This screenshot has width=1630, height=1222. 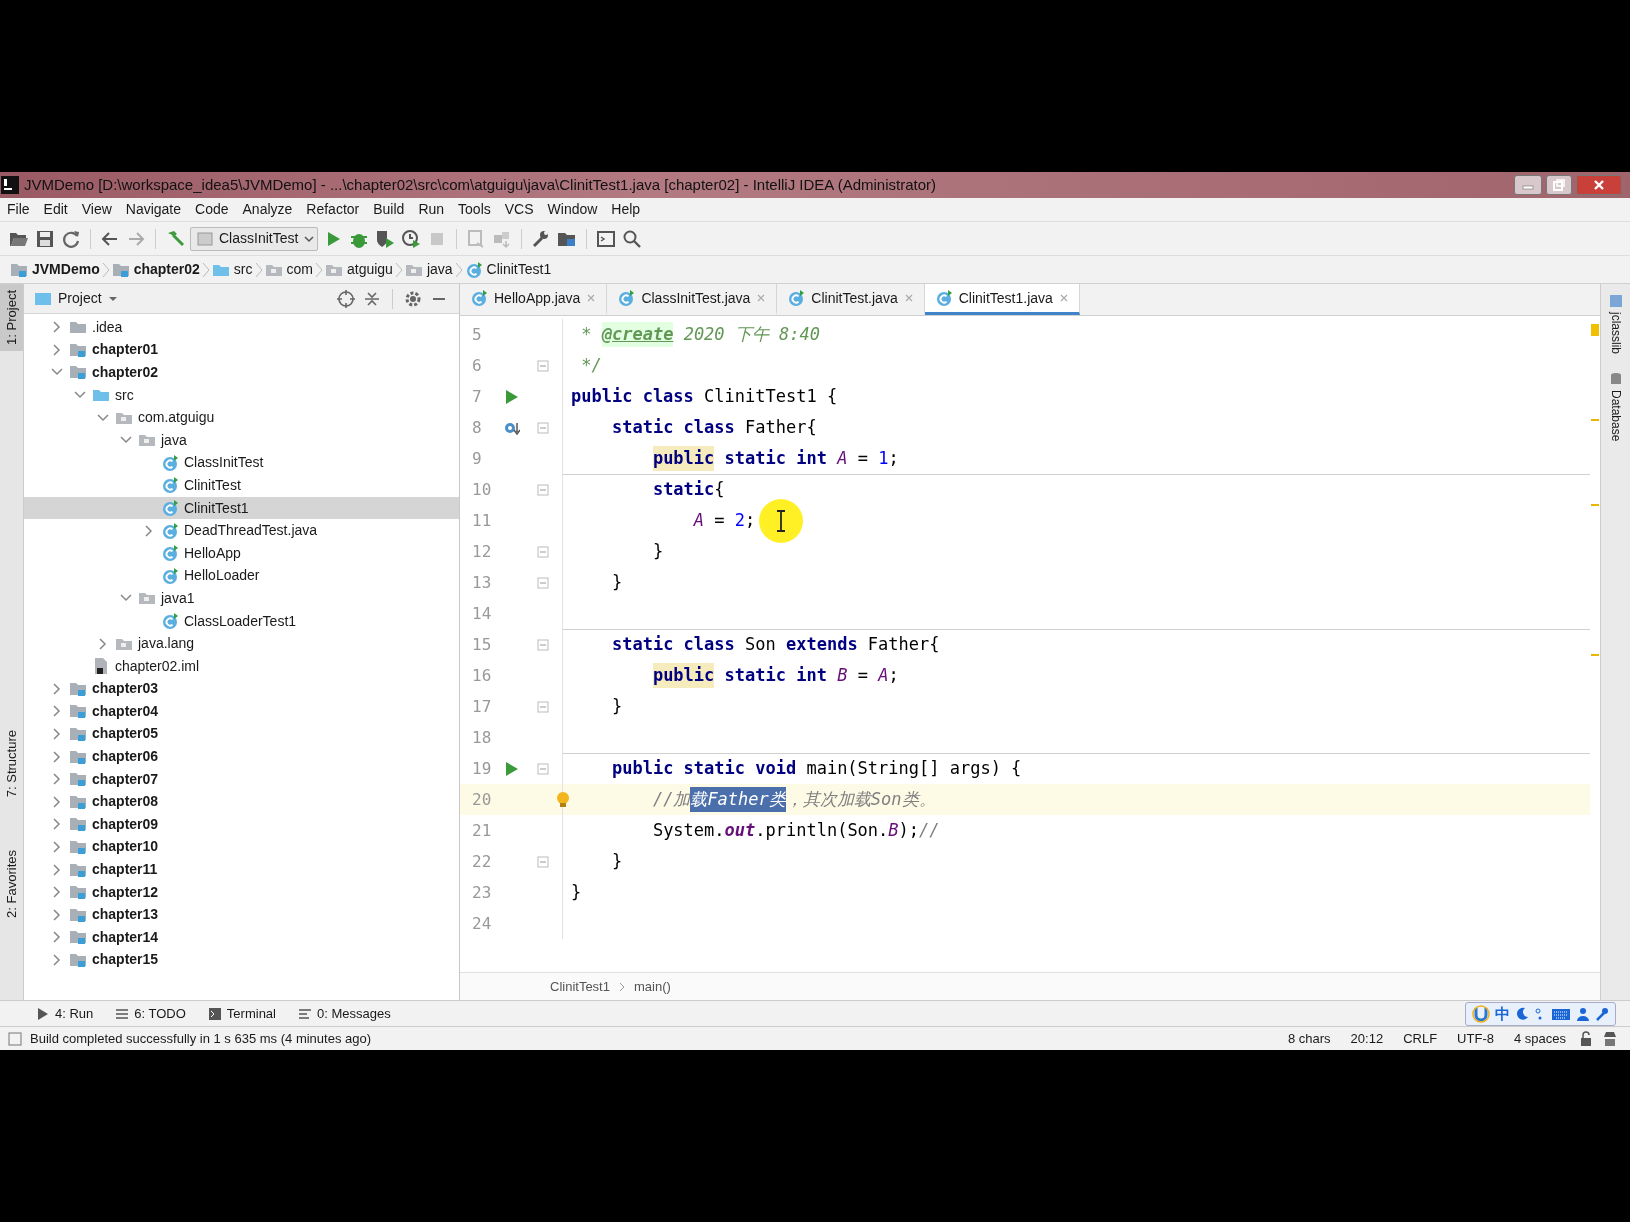 What do you see at coordinates (15, 1038) in the screenshot?
I see `status-toggle-icon` at bounding box center [15, 1038].